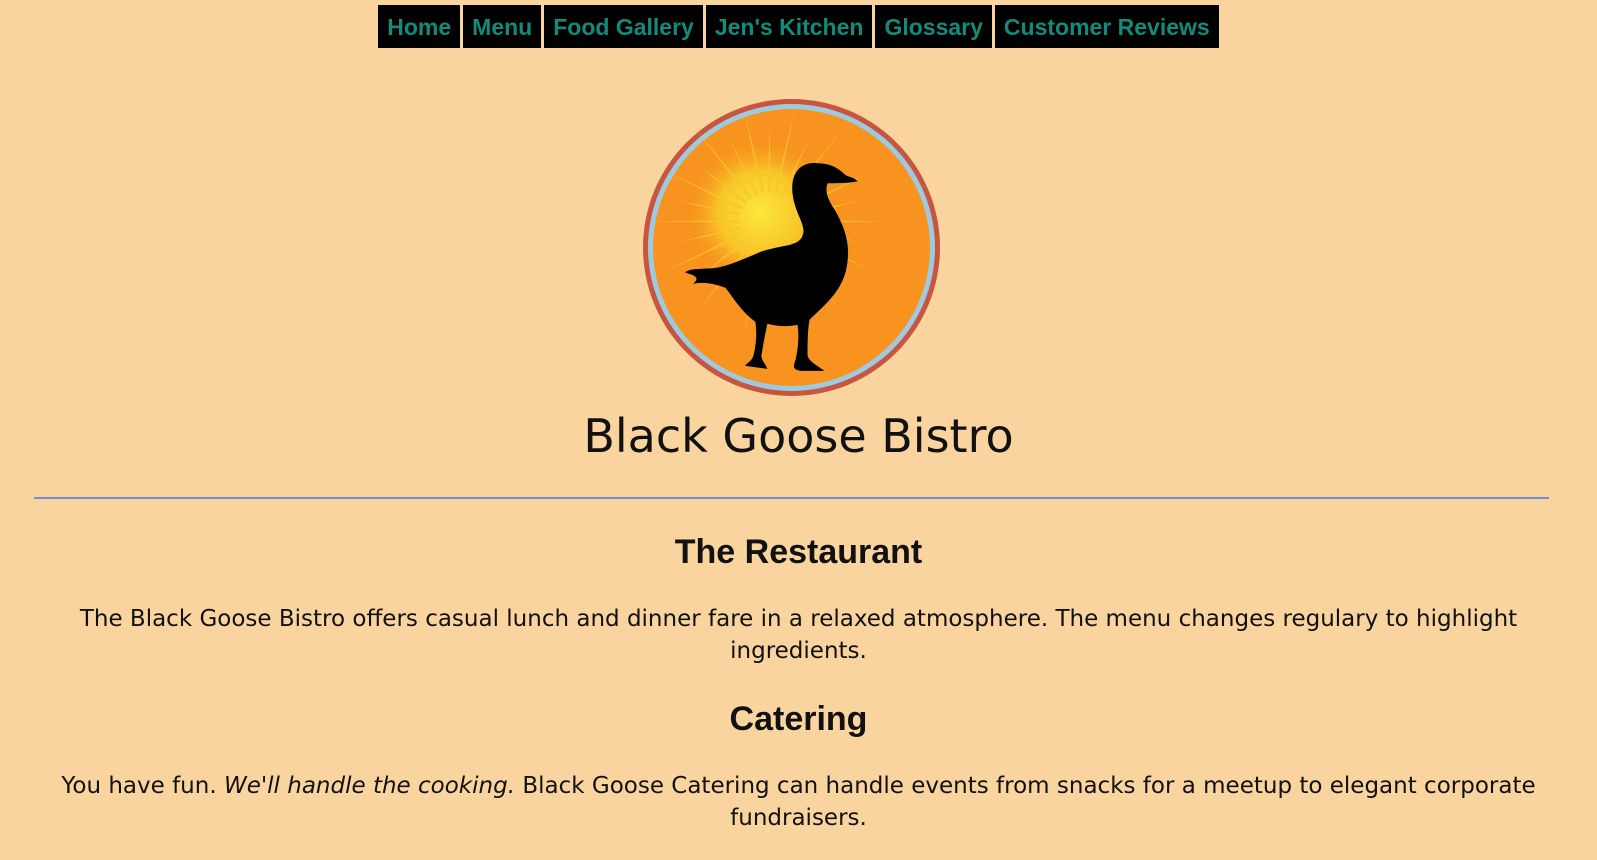 The width and height of the screenshot is (1597, 860). I want to click on black-goose-logo, so click(791, 247).